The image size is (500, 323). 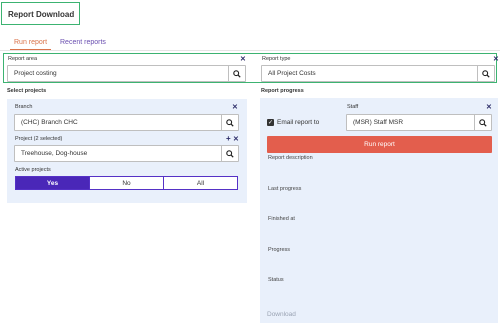 I want to click on clear-report-type-icon: ✕, so click(x=496, y=59).